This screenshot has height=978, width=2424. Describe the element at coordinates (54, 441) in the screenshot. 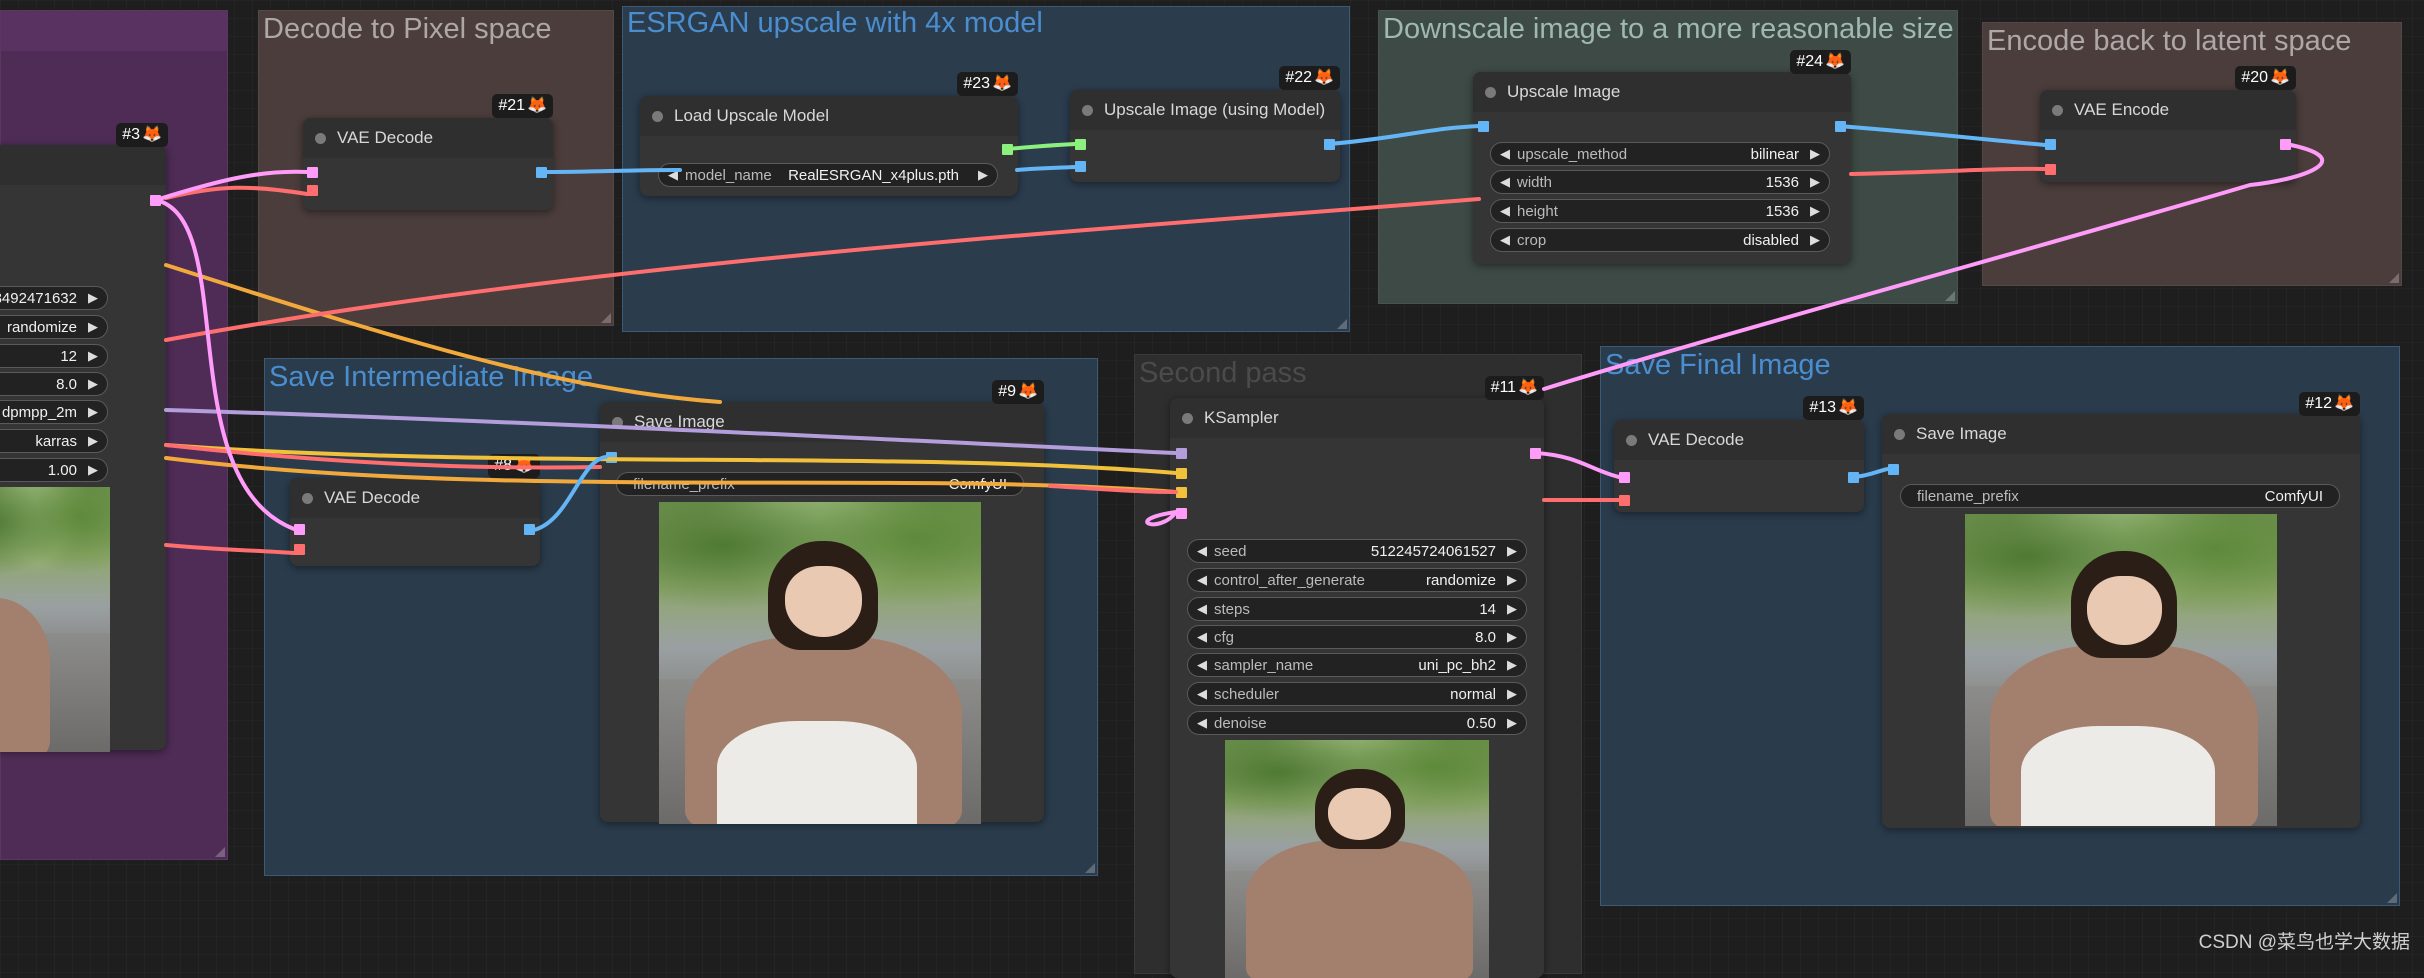

I see `scheduler-widget: karras ▶` at that location.